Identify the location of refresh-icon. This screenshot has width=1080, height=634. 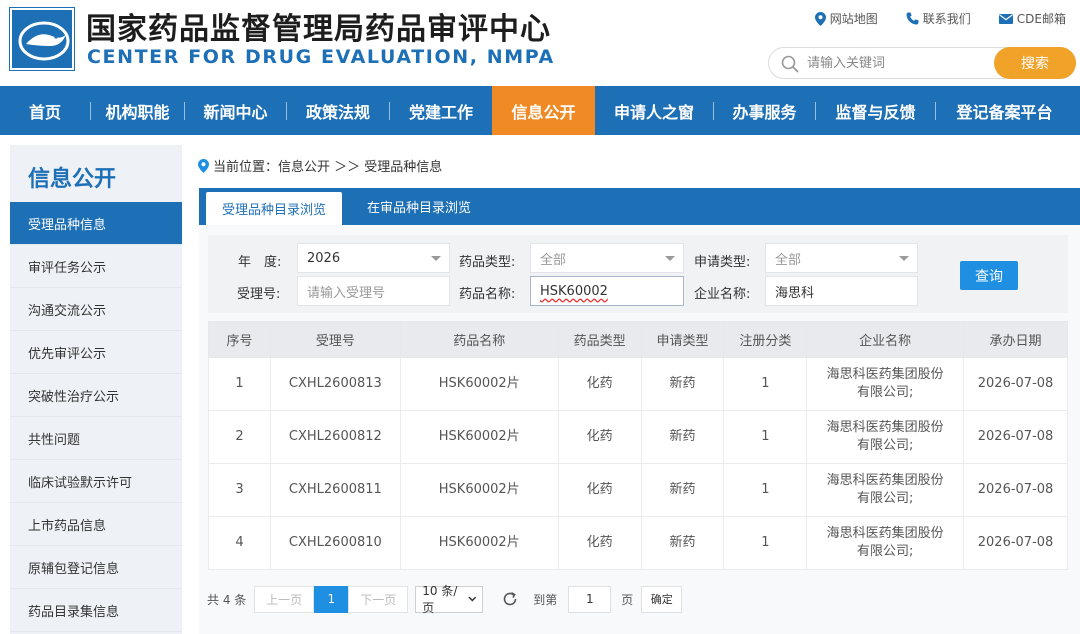
(510, 599).